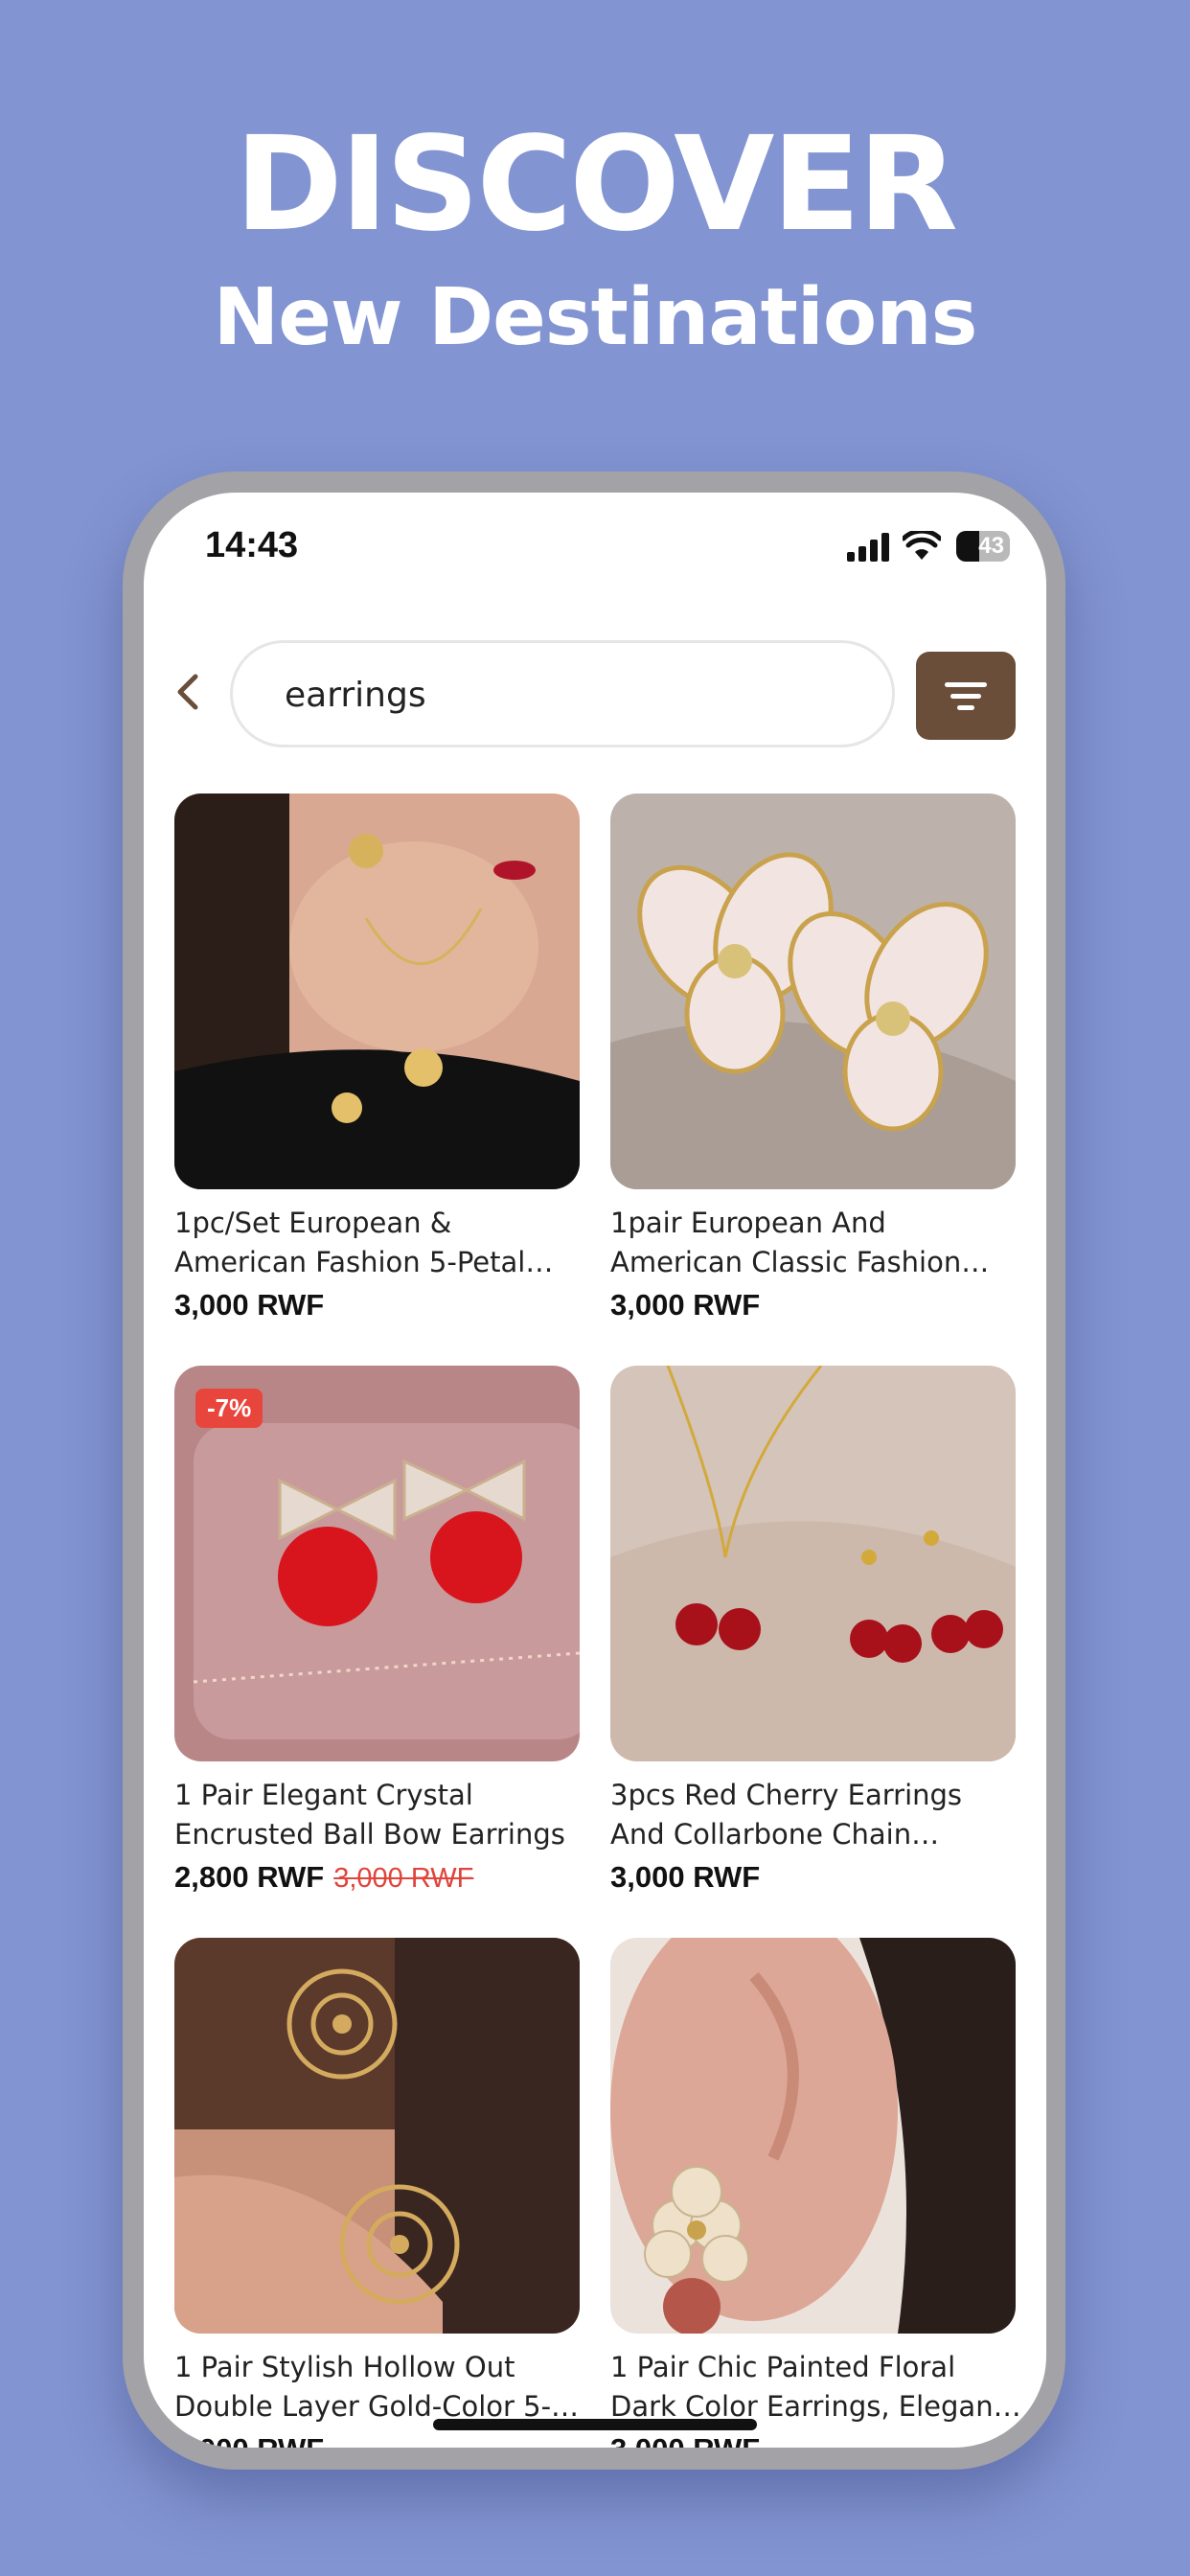 Image resolution: width=1190 pixels, height=2576 pixels. Describe the element at coordinates (966, 696) in the screenshot. I see `filter-button` at that location.